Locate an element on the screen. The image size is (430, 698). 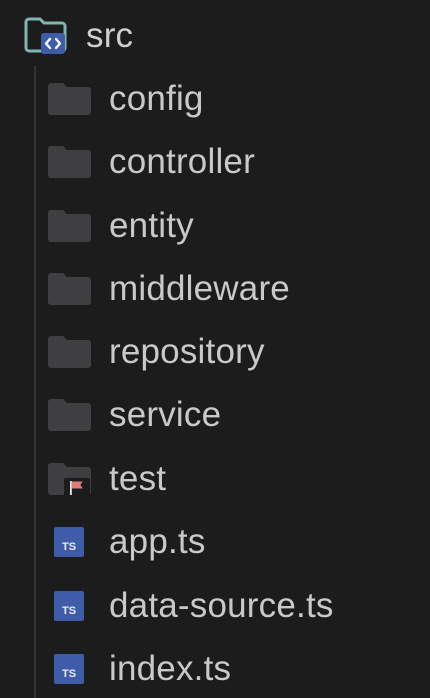
tree-item-entity: entity is located at coordinates (215, 226).